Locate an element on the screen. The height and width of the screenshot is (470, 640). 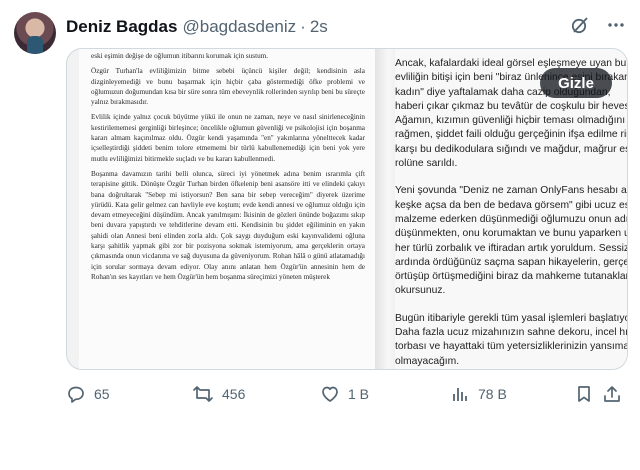
like-count: 1 B is located at coordinates (359, 394).